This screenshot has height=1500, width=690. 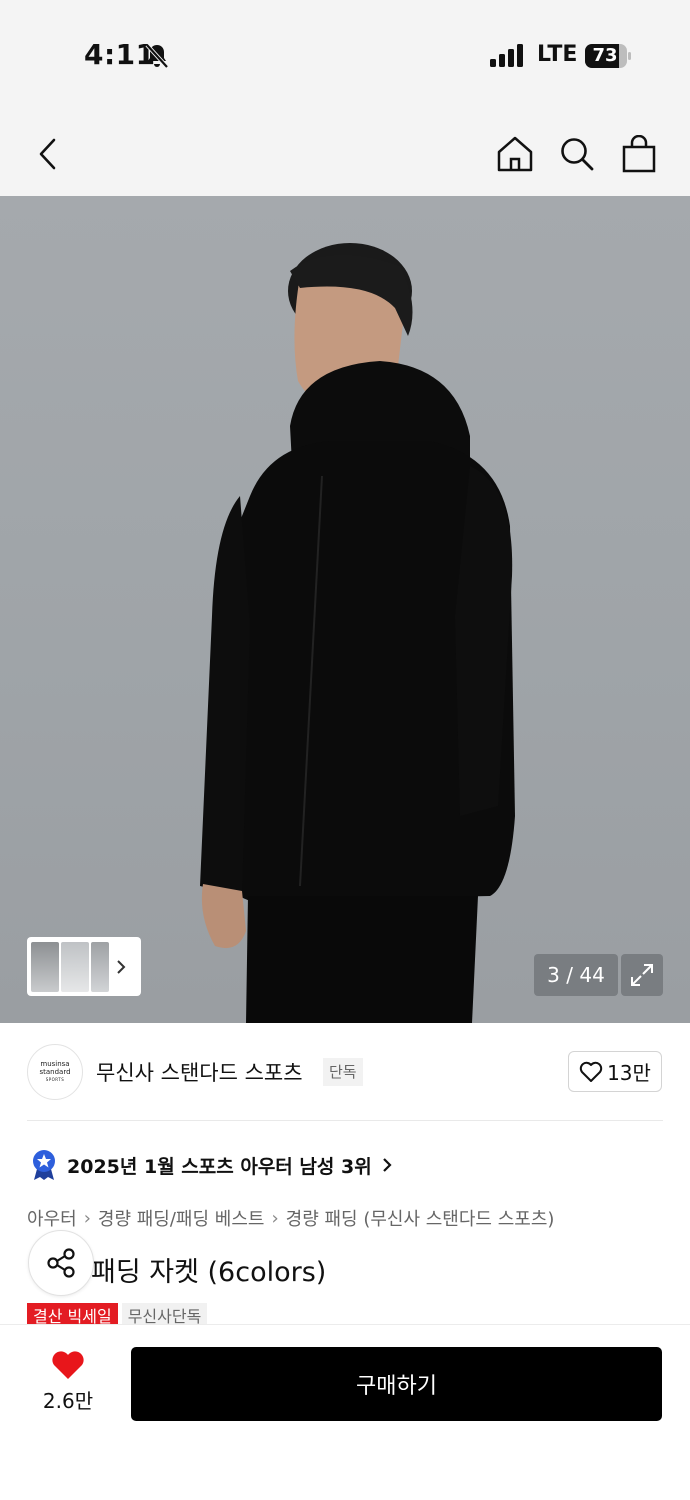 I want to click on breadcrumb-item: 아우터, so click(x=52, y=1218).